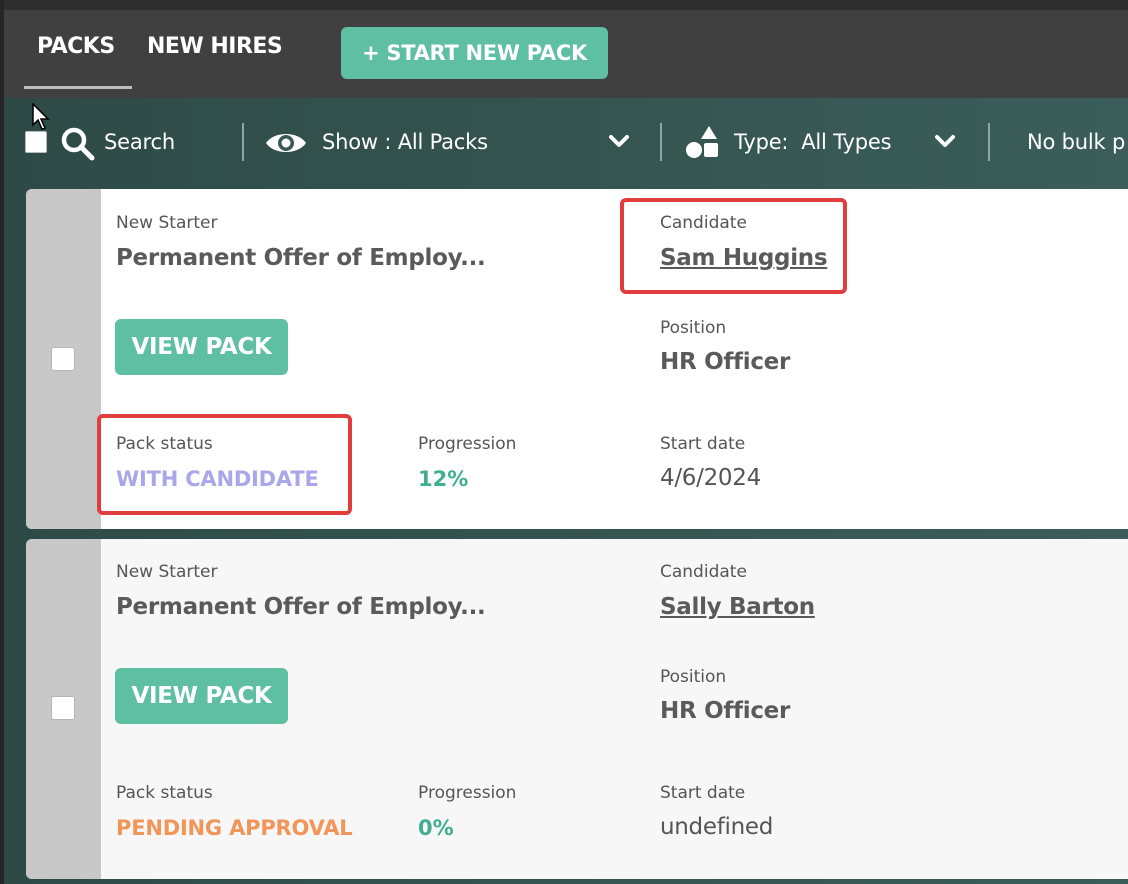 This screenshot has width=1128, height=884. Describe the element at coordinates (702, 144) in the screenshot. I see `shapes-icon` at that location.